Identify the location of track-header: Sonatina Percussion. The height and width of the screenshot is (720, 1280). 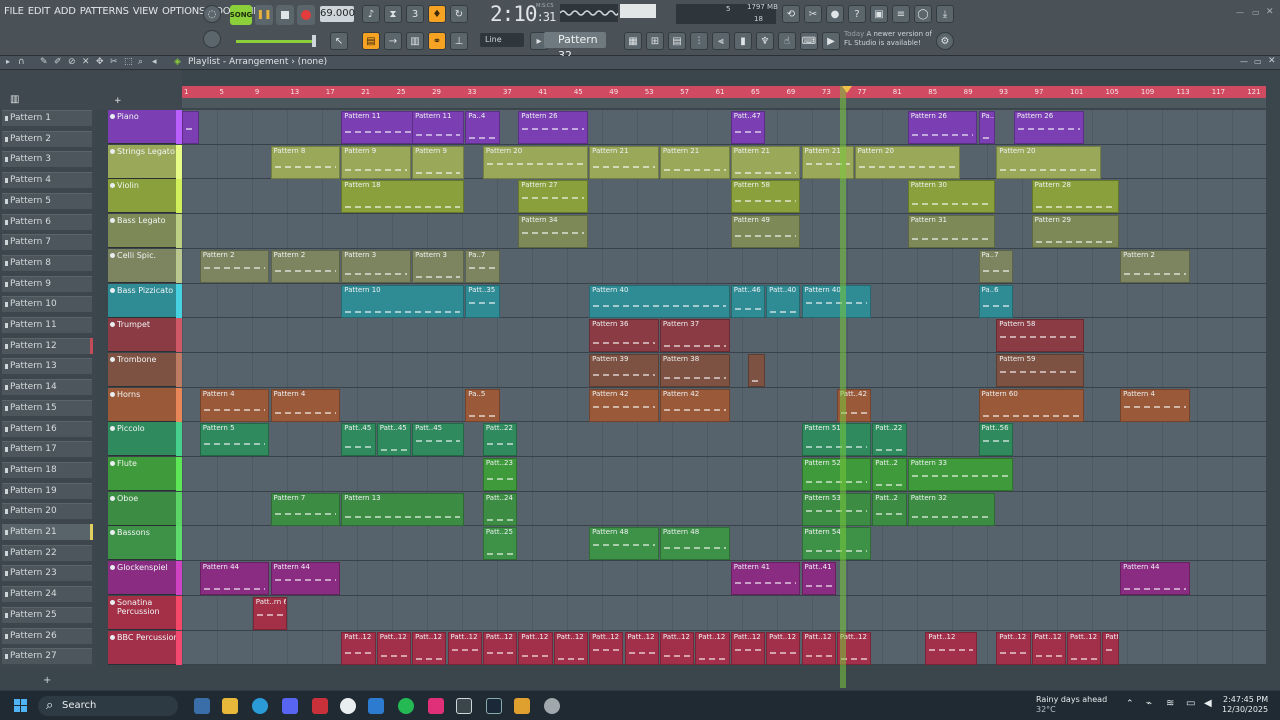
(145, 612).